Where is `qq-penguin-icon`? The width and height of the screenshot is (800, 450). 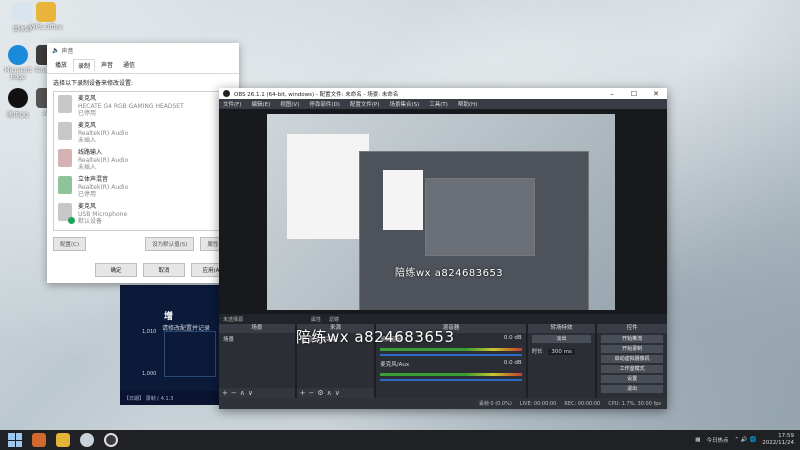 qq-penguin-icon is located at coordinates (18, 98).